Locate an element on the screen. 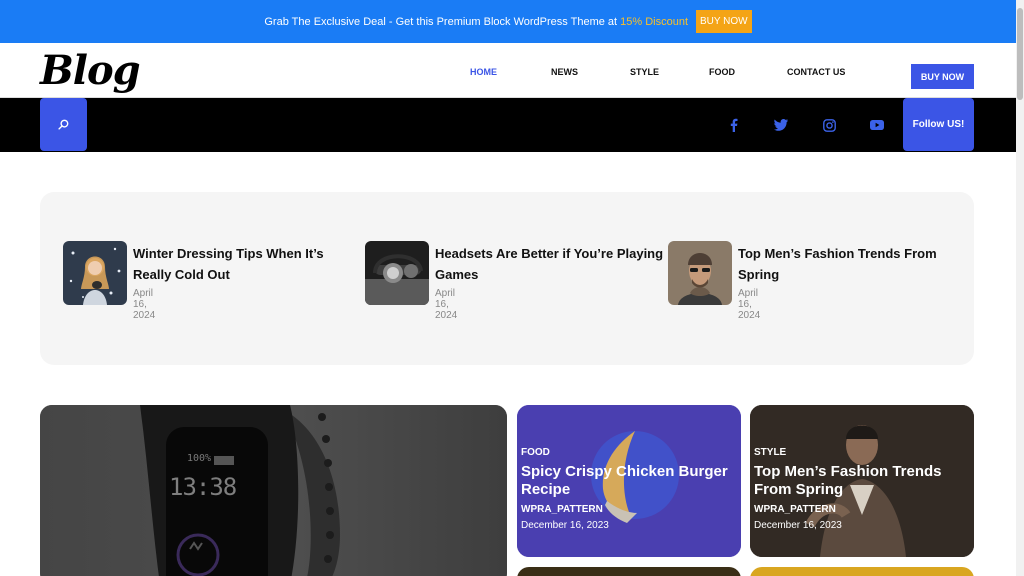  post-category: FOOD is located at coordinates (535, 452).